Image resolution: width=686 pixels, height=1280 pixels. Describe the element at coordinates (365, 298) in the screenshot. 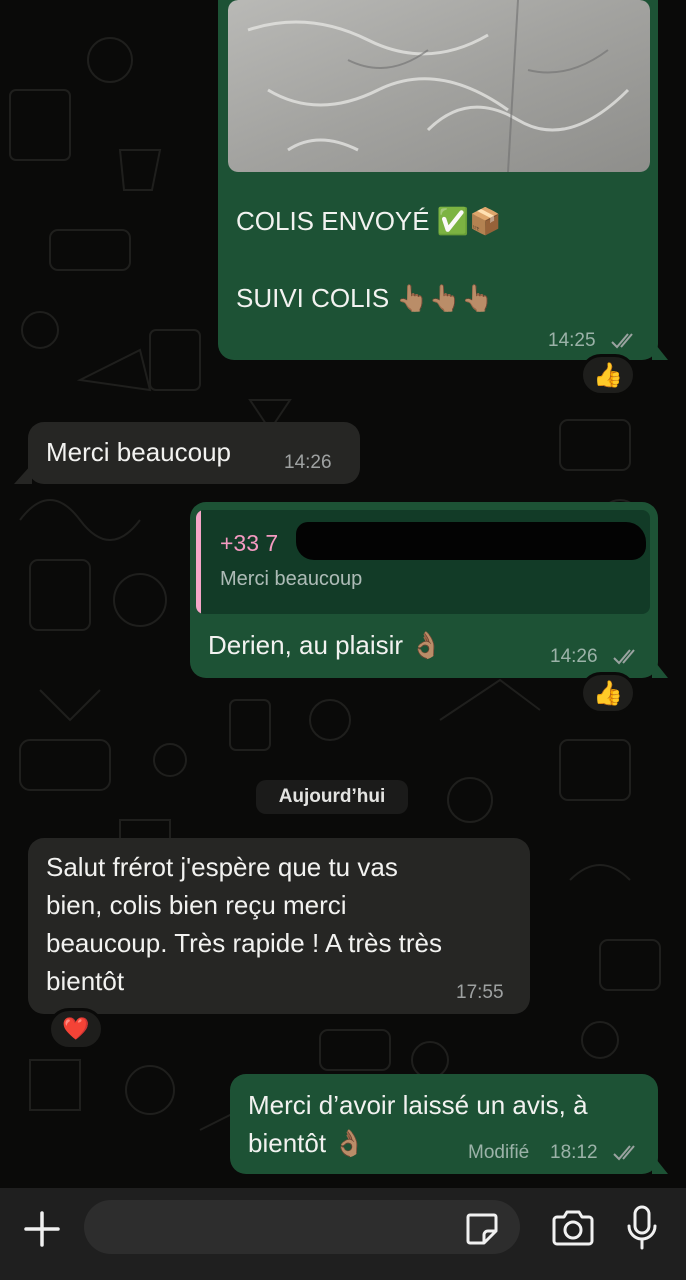

I see `caption-line-2: SUIVI COLIS 👆🏽👆🏽👆🏽` at that location.